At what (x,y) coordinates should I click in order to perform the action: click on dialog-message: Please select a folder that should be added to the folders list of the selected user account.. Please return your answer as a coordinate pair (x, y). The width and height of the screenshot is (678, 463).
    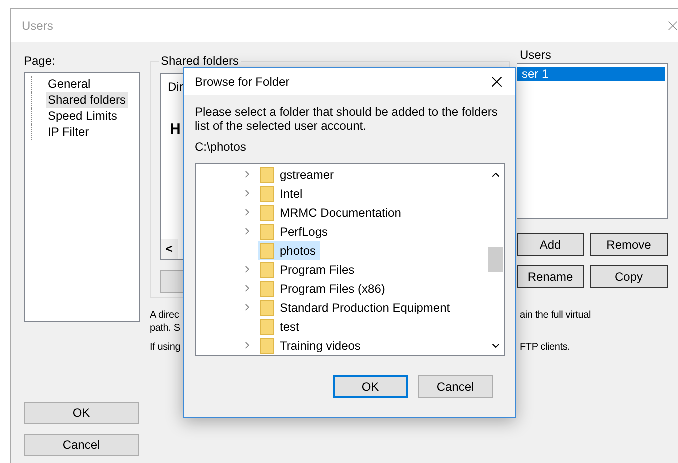
    Looking at the image, I should click on (347, 119).